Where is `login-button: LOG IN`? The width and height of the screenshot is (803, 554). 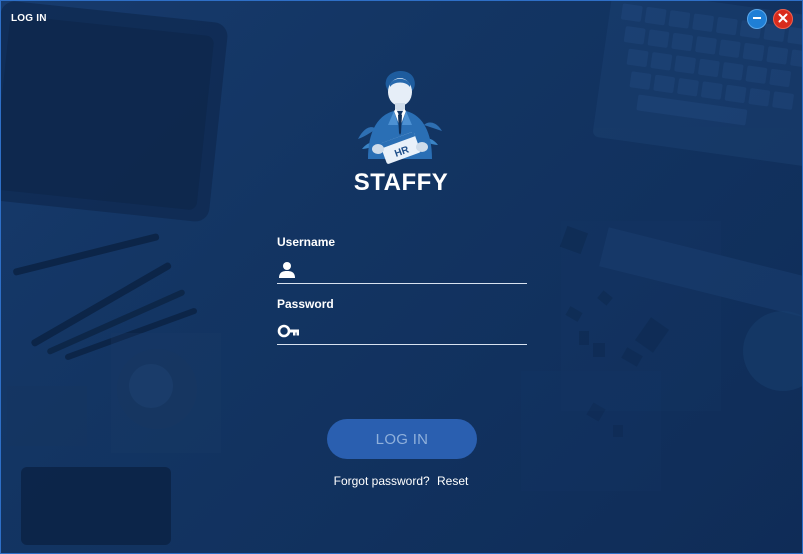 login-button: LOG IN is located at coordinates (402, 439).